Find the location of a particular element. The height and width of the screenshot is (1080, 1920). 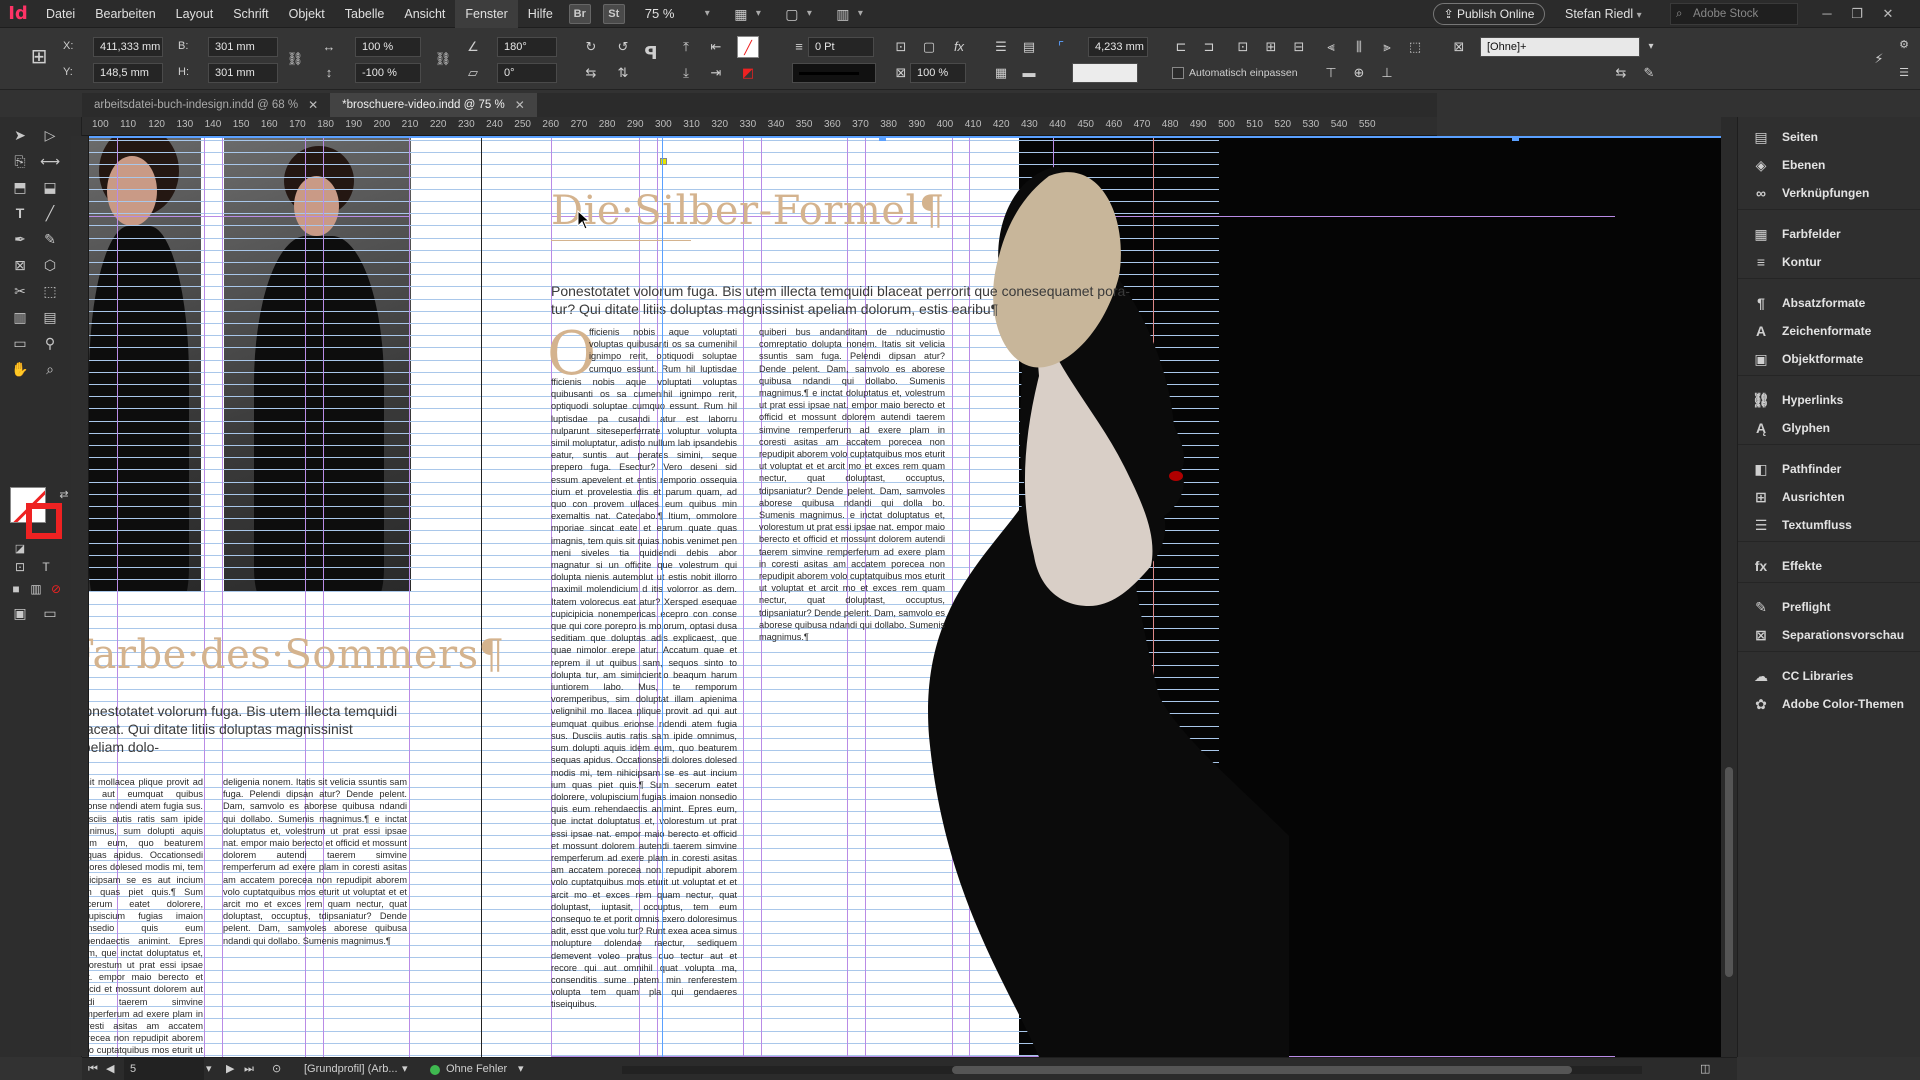

panel-item-glyphen: Ą Glyphen is located at coordinates (1829, 428).